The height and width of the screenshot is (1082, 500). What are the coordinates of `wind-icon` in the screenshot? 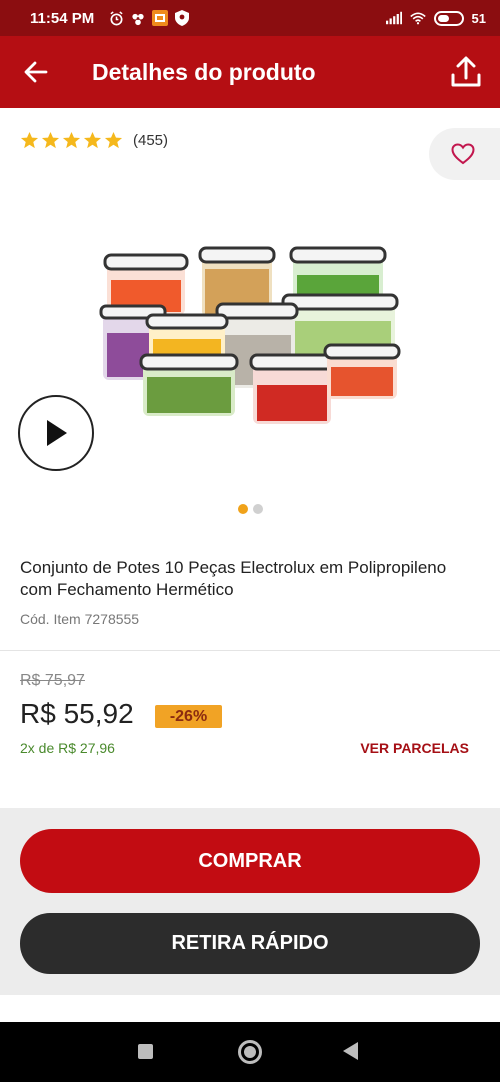 It's located at (138, 18).